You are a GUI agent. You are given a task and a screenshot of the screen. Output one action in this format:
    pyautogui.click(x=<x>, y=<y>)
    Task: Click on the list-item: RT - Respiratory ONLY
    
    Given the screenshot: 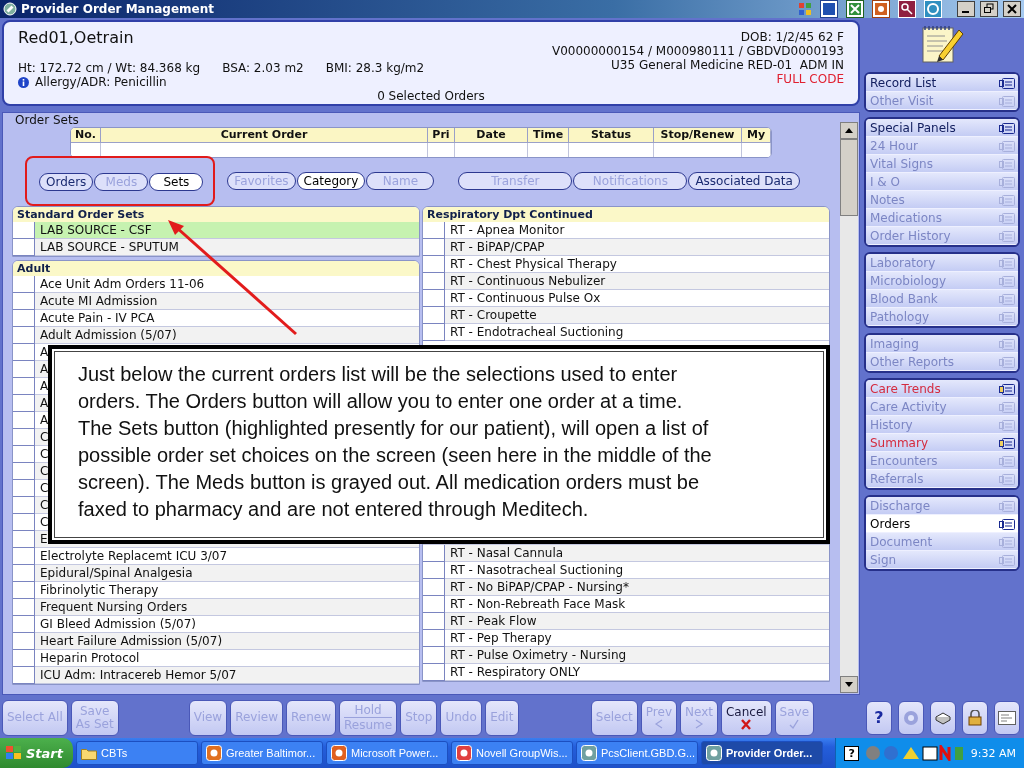 What is the action you would take?
    pyautogui.click(x=515, y=672)
    